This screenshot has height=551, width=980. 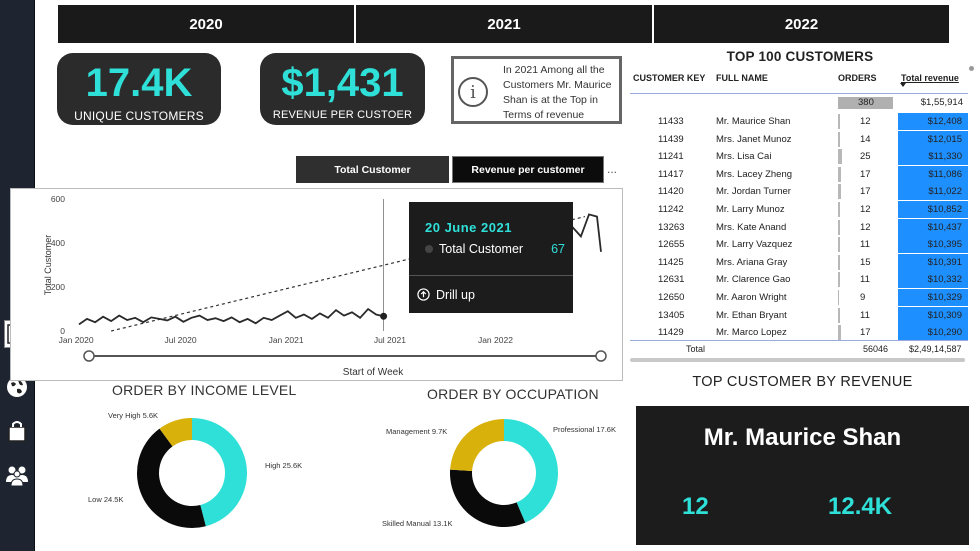 I want to click on table-header-divider, so click(x=799, y=93).